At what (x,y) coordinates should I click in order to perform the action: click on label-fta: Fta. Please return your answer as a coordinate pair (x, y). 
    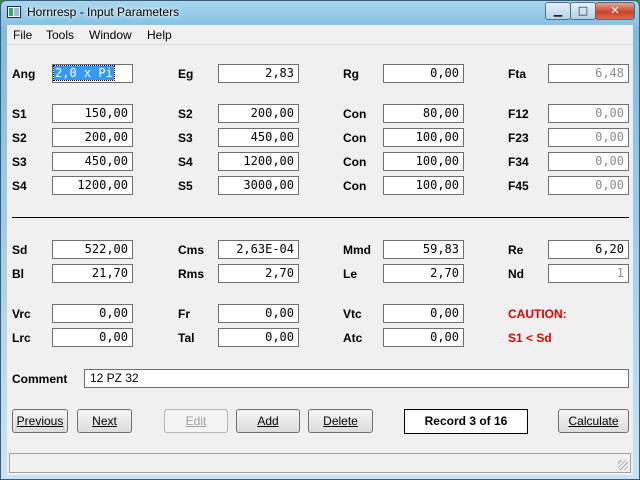
    Looking at the image, I should click on (517, 74).